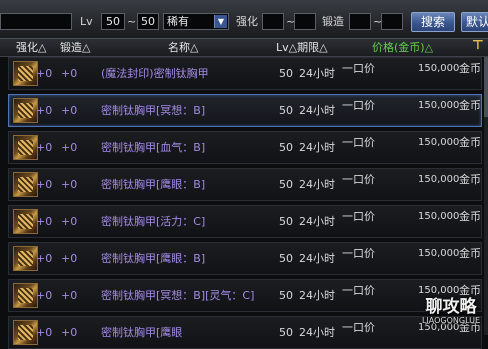 Image resolution: width=488 pixels, height=349 pixels. Describe the element at coordinates (486, 87) in the screenshot. I see `scrollbar-thumb` at that location.